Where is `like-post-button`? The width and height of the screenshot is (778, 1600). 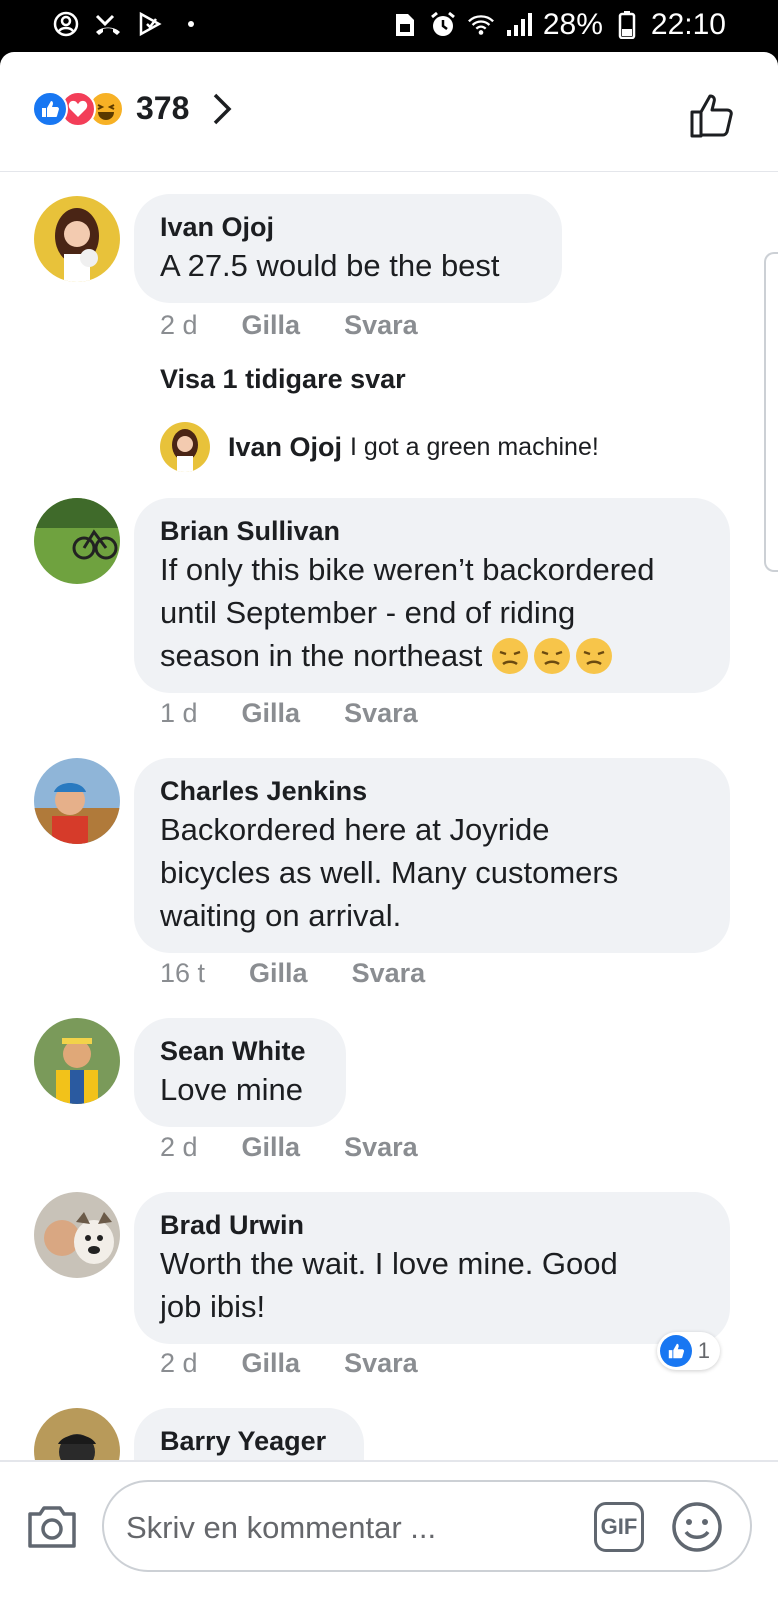 like-post-button is located at coordinates (713, 115).